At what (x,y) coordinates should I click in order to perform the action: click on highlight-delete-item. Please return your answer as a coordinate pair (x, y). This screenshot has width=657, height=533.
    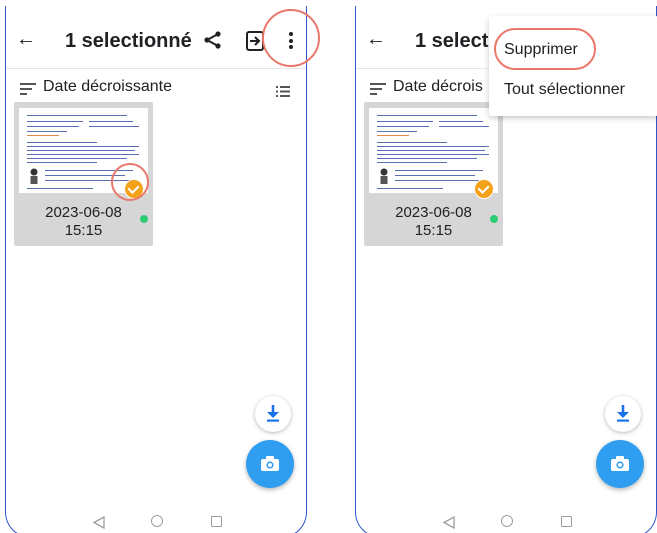
    Looking at the image, I should click on (545, 49).